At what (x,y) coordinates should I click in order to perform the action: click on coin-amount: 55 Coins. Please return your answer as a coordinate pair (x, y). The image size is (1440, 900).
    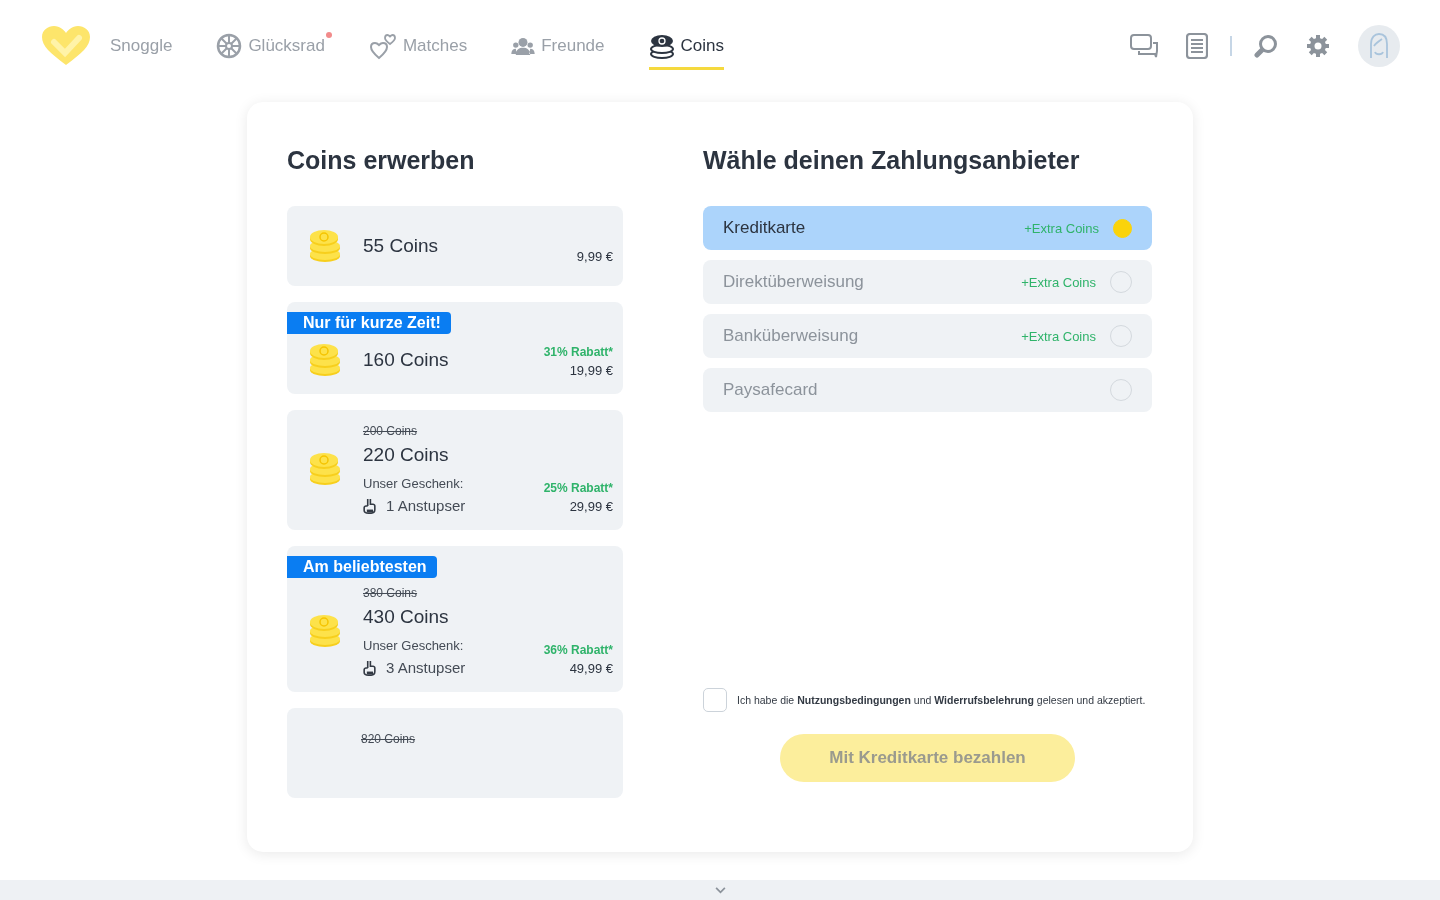
    Looking at the image, I should click on (401, 246).